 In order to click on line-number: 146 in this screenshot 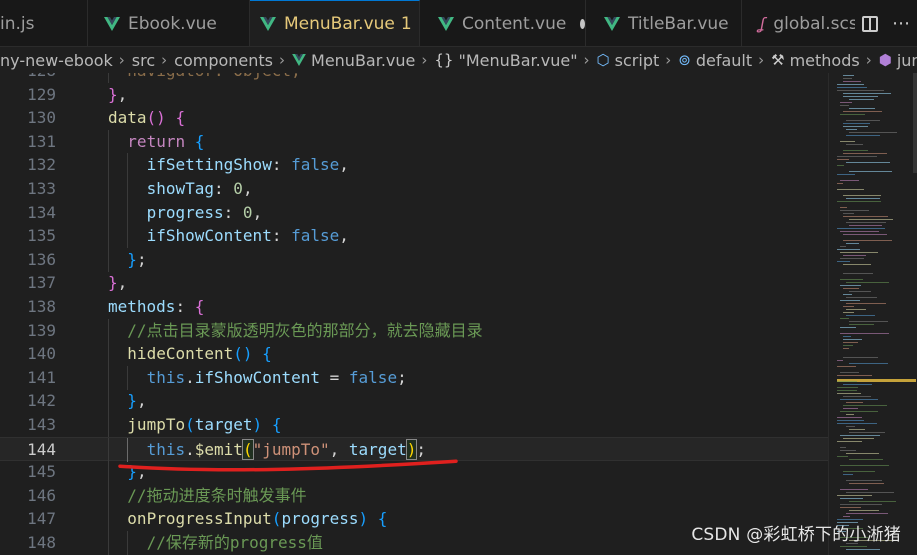, I will do `click(41, 495)`.